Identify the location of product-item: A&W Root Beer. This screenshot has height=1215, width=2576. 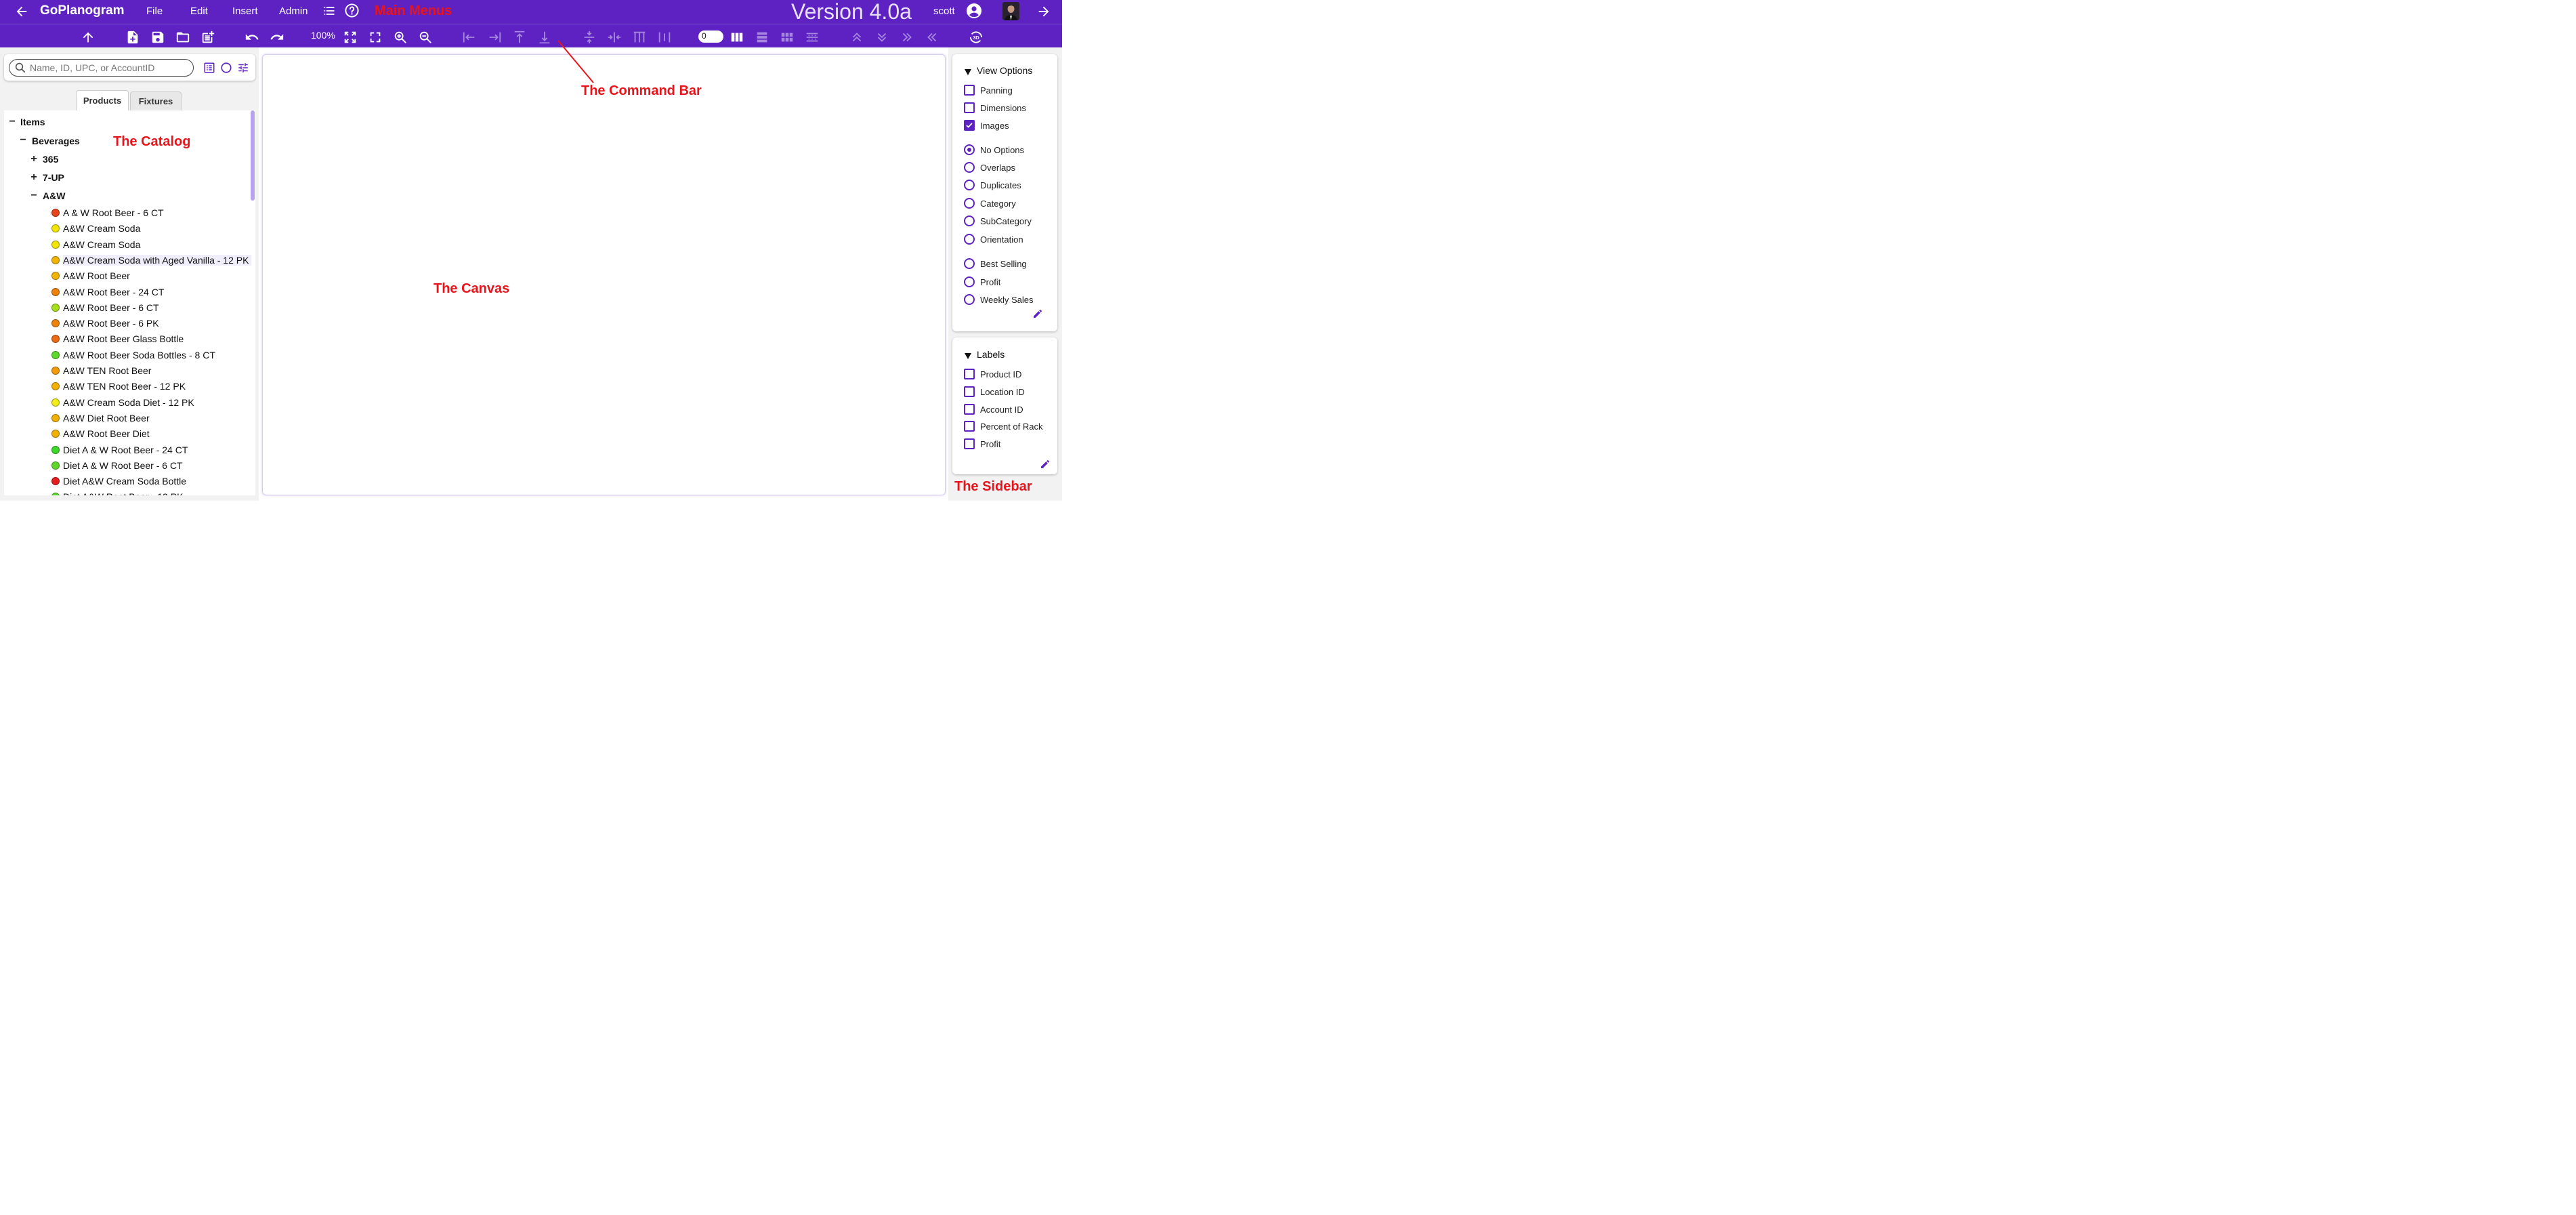
(96, 275).